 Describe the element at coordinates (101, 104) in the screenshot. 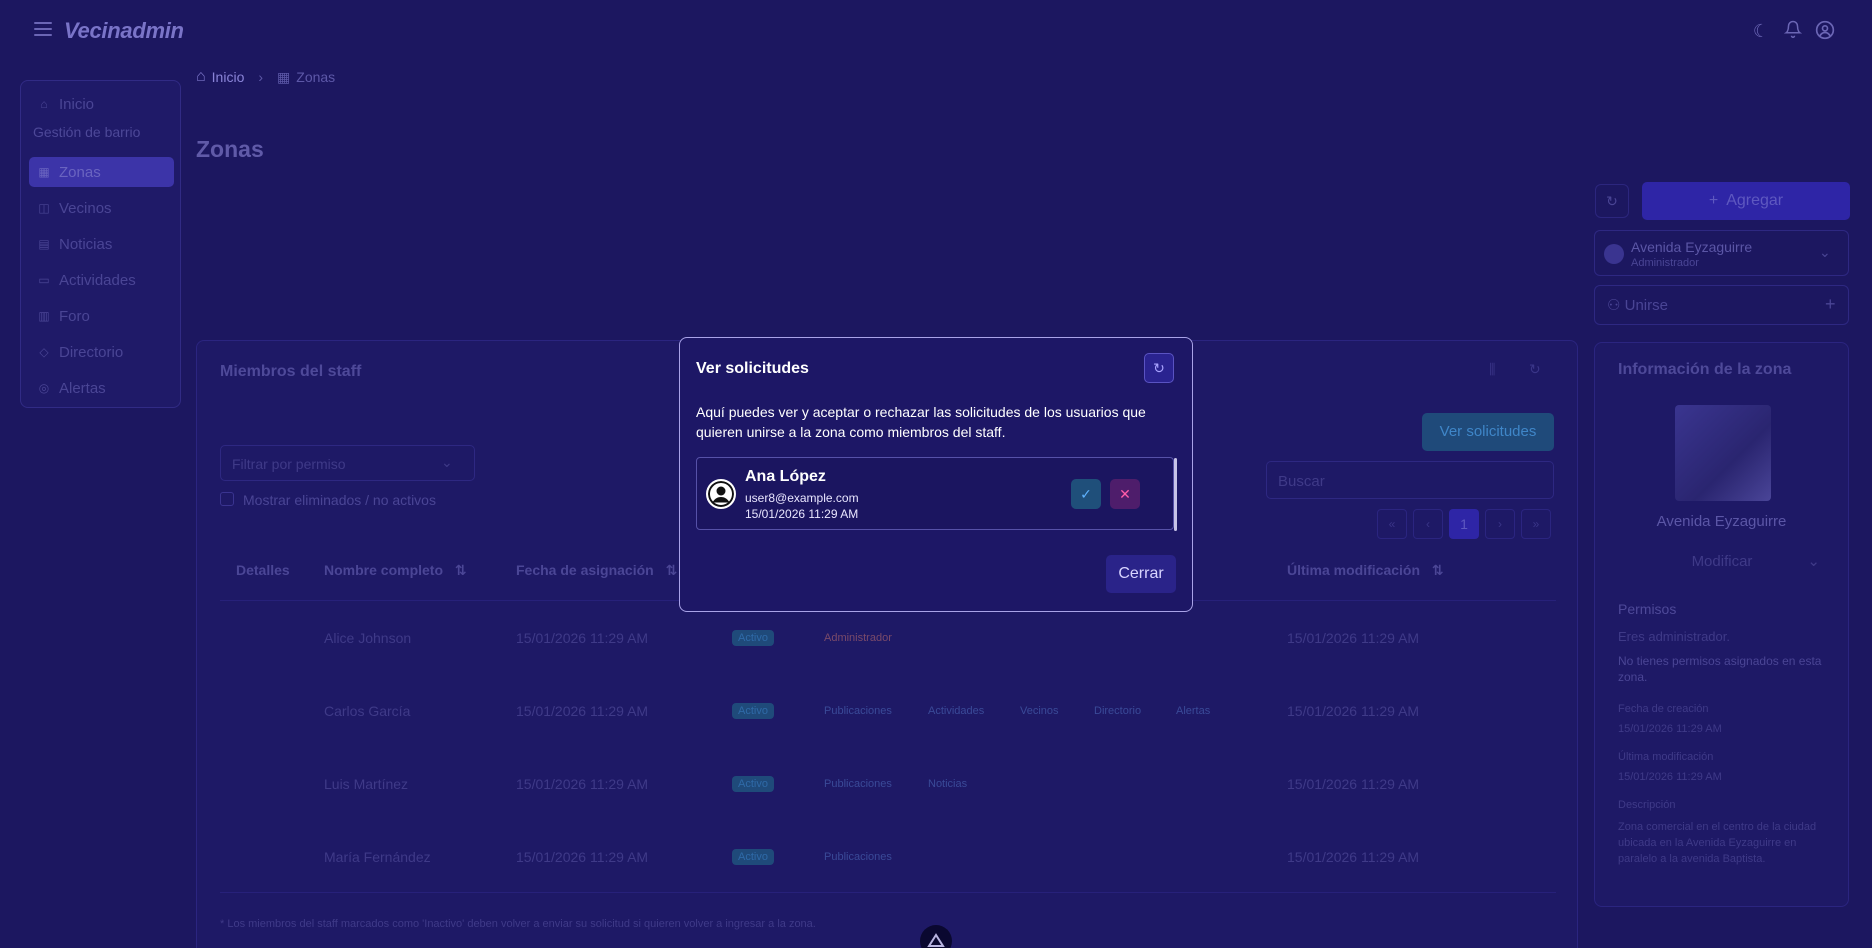

I see `sidebar-item-home: ⌂ Inicio` at that location.